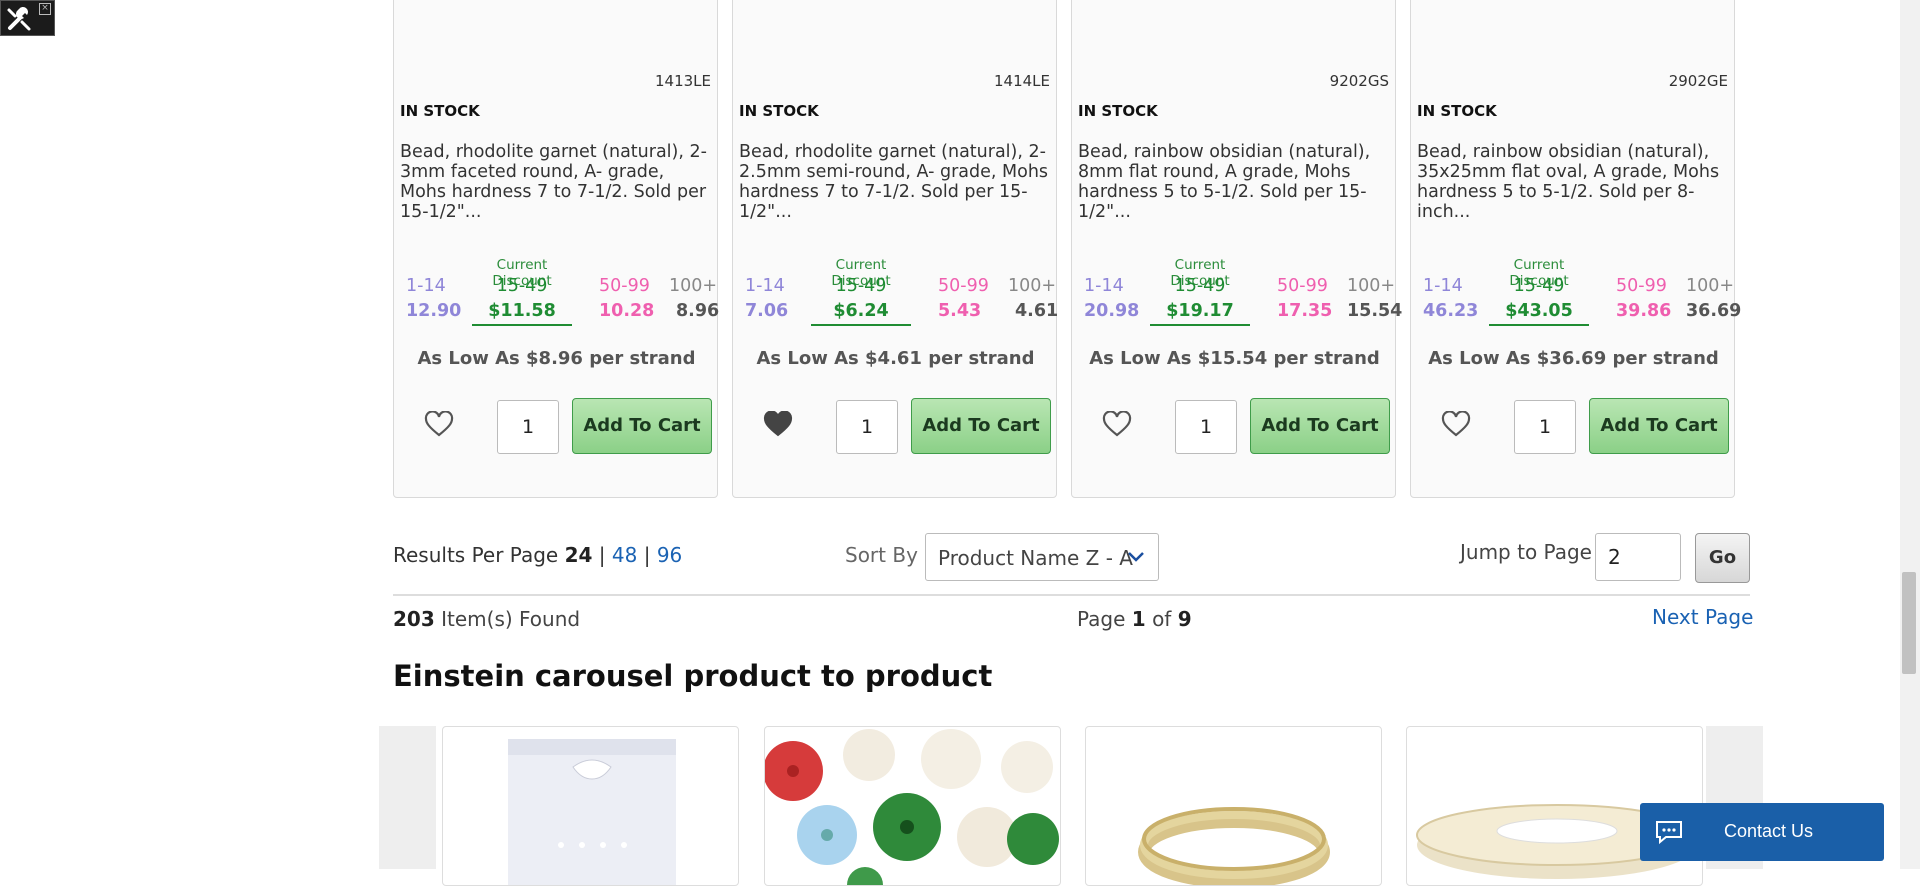 The height and width of the screenshot is (886, 1920). I want to click on next-page-link: Next Page, so click(1702, 617).